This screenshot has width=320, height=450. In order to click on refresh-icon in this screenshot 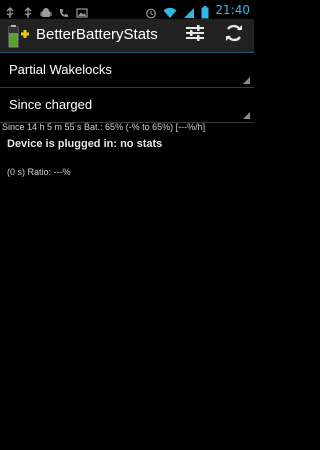, I will do `click(234, 35)`.